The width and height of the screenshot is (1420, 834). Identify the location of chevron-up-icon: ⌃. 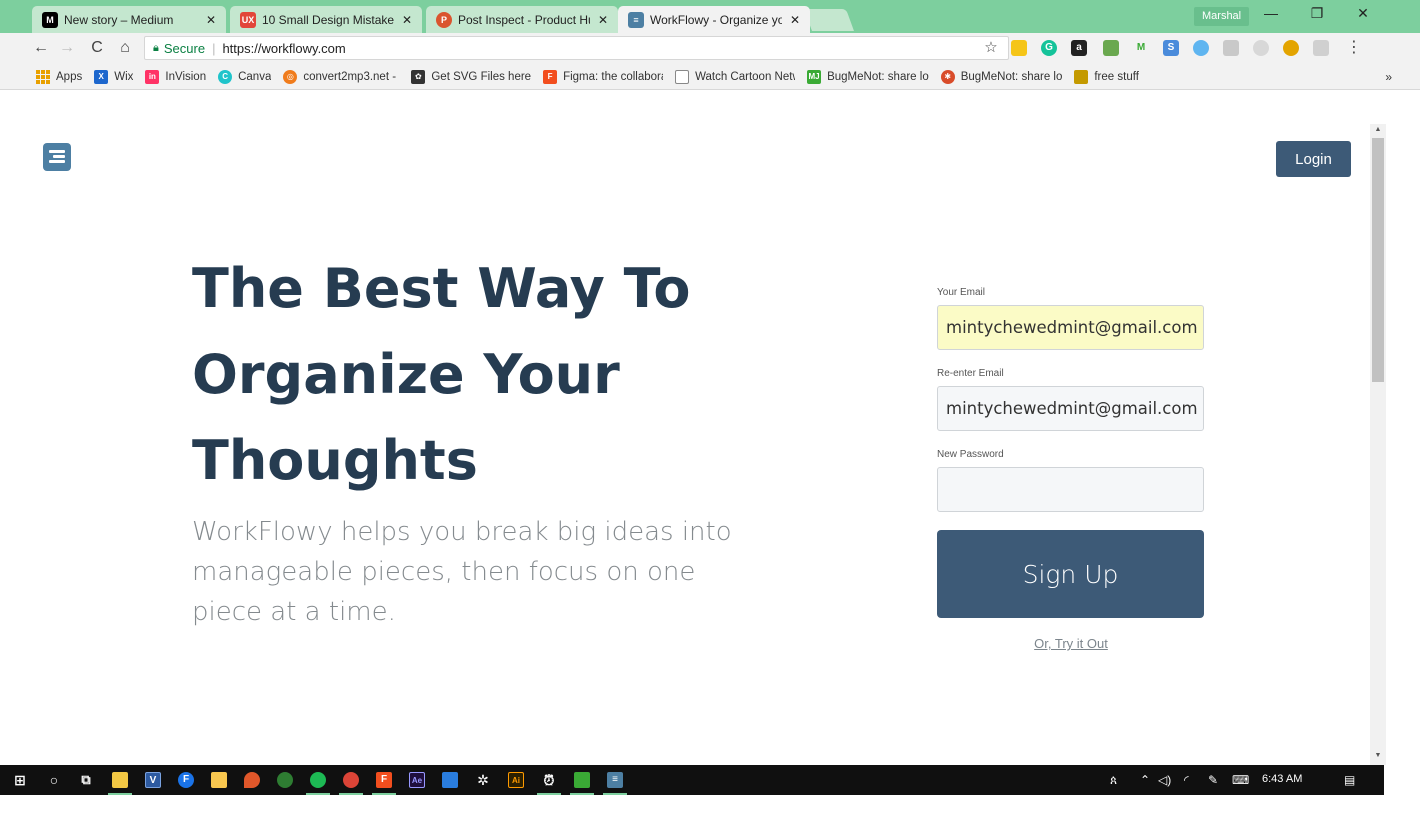
(1145, 780).